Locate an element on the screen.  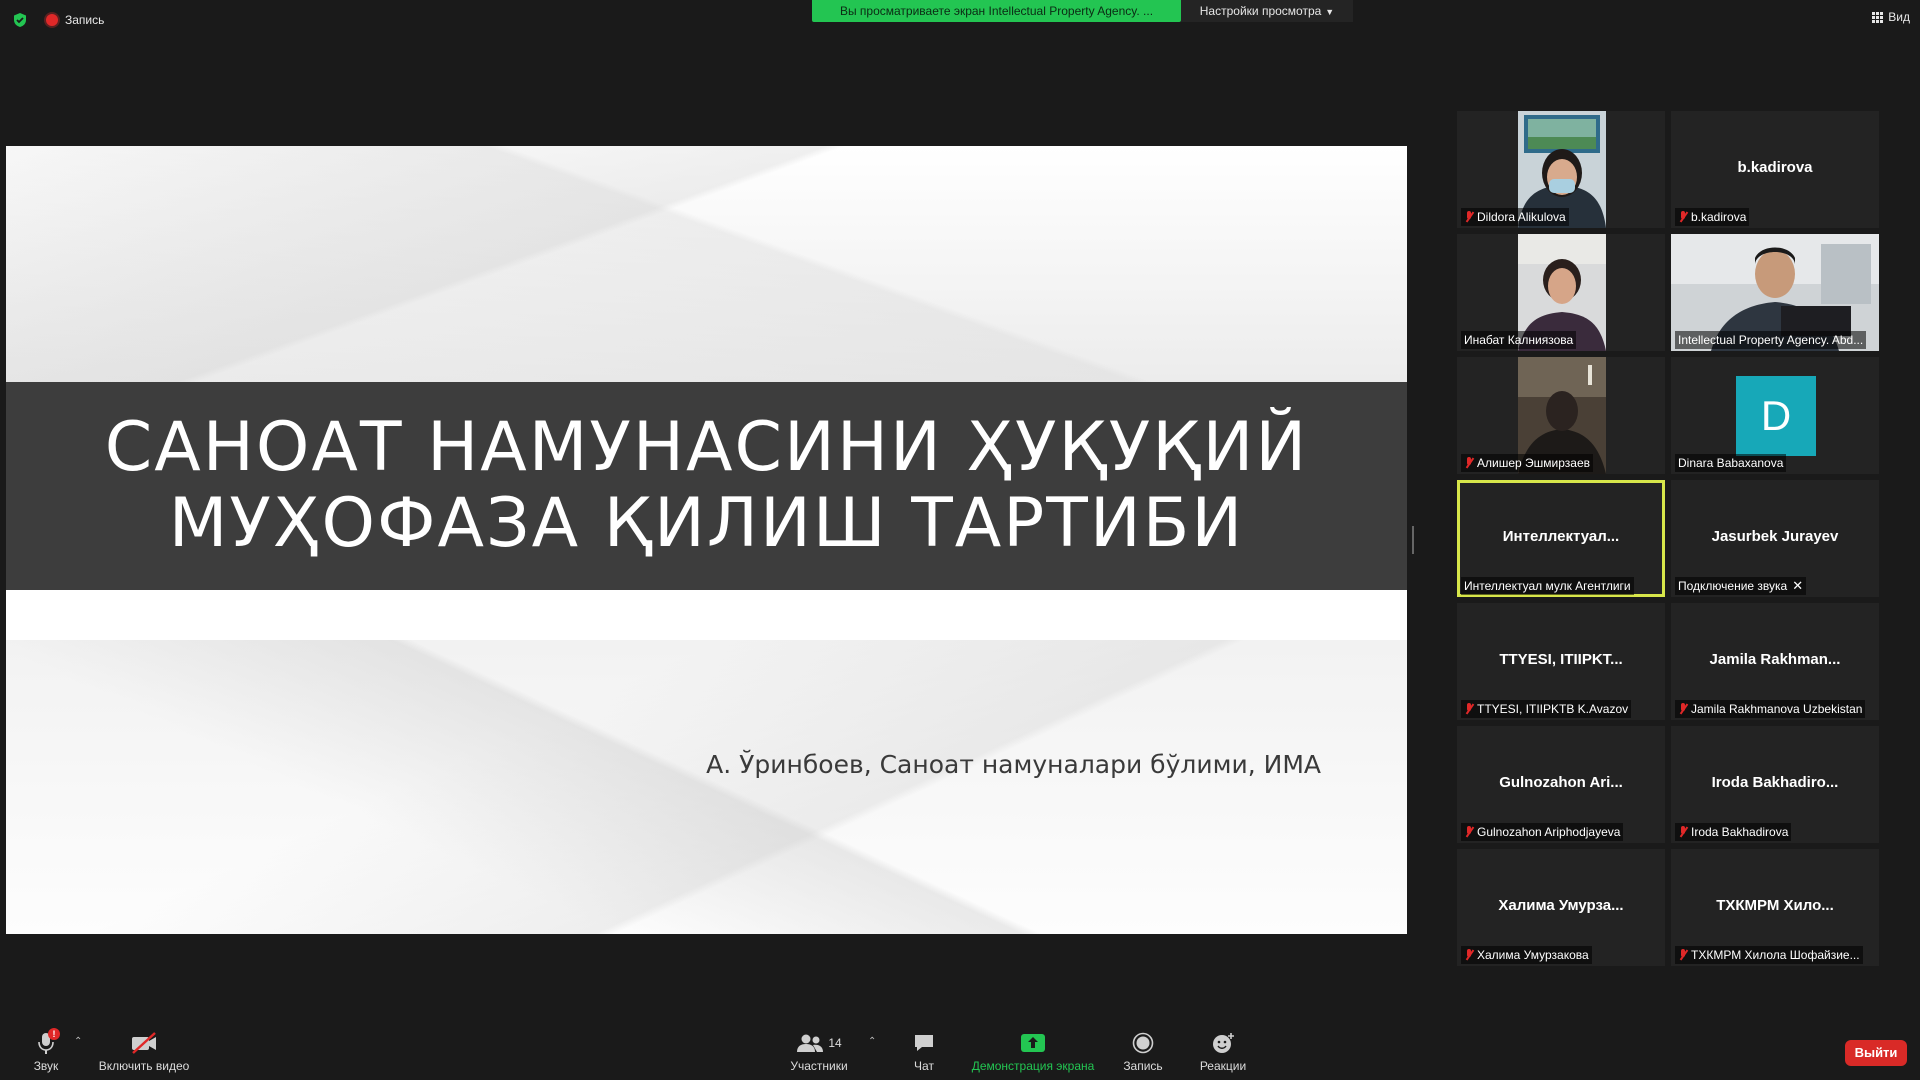
participant-display-name: b.kadirova is located at coordinates (1775, 167).